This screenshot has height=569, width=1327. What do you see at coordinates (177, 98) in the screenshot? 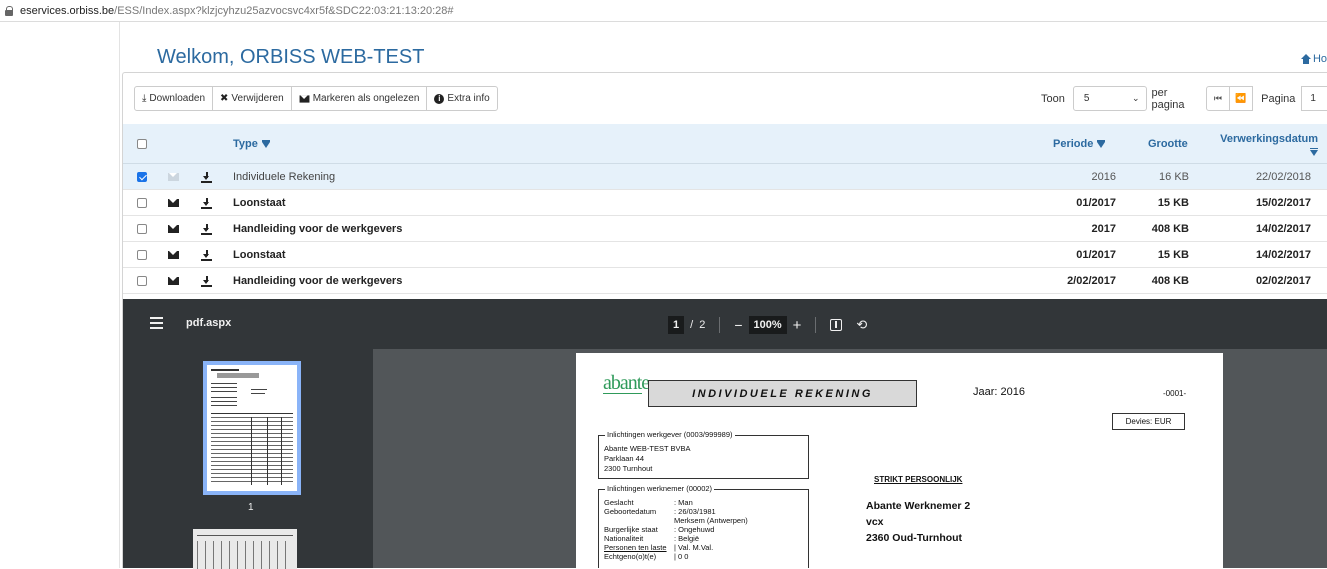
I see `download-label: Downloaden` at bounding box center [177, 98].